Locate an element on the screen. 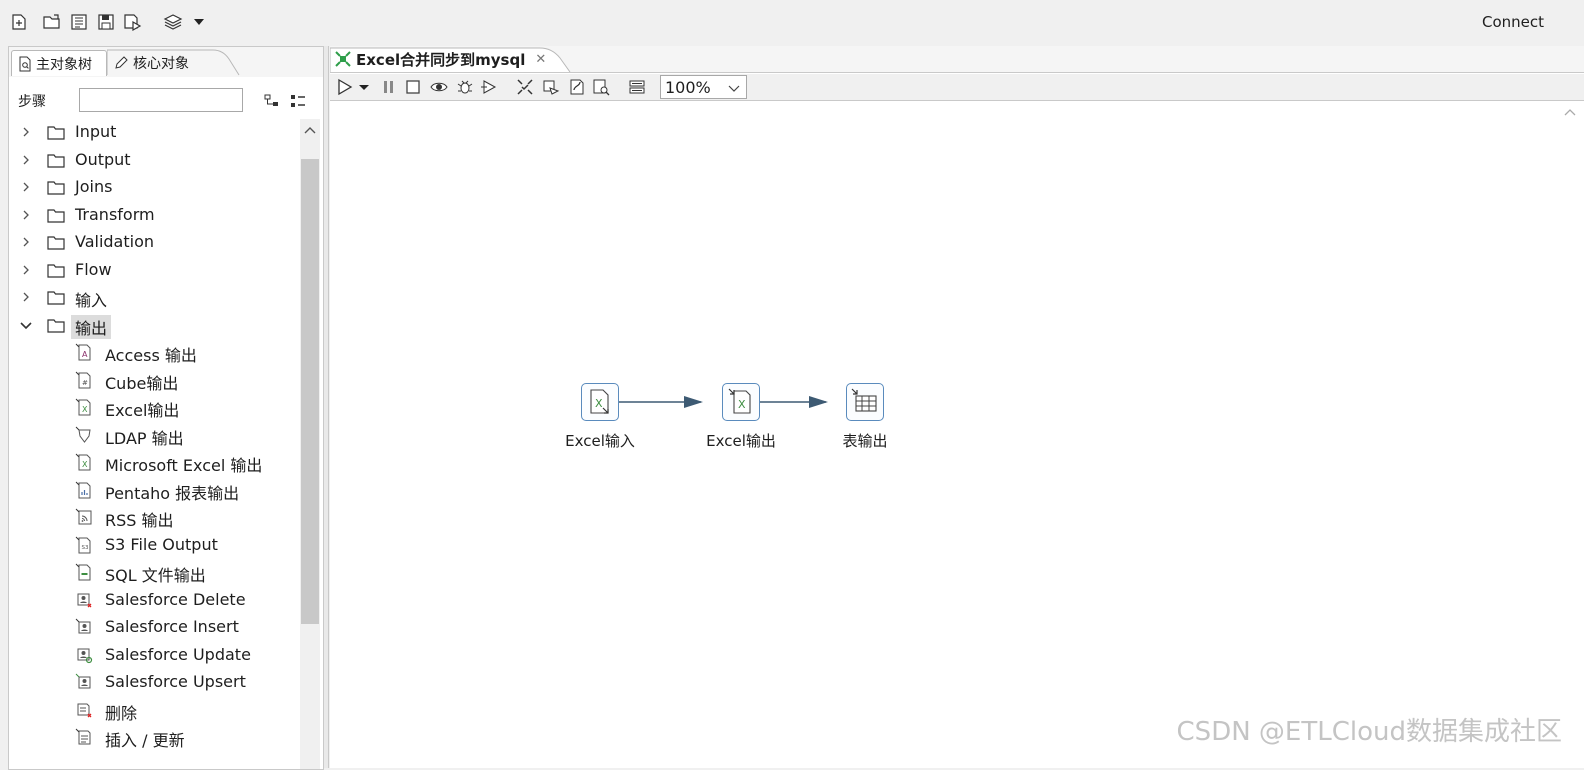 The width and height of the screenshot is (1584, 770). close-tab-icon: ✕ is located at coordinates (540, 59).